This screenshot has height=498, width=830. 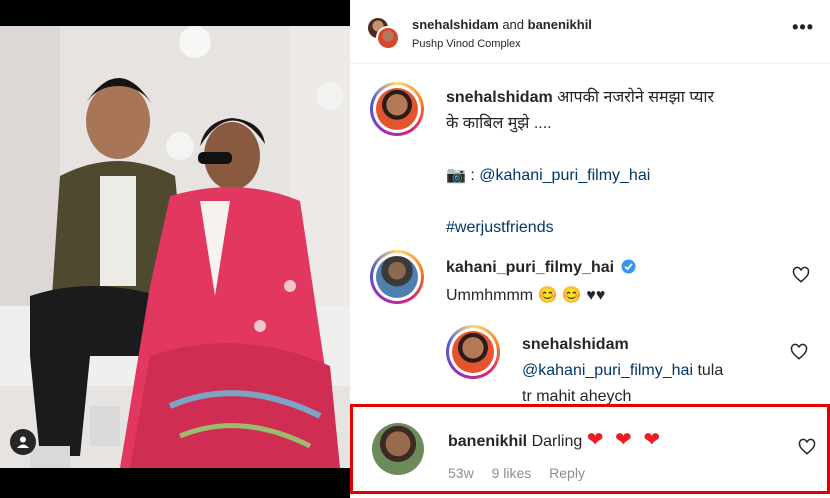 What do you see at coordinates (567, 473) in the screenshot?
I see `reply-button: Reply` at bounding box center [567, 473].